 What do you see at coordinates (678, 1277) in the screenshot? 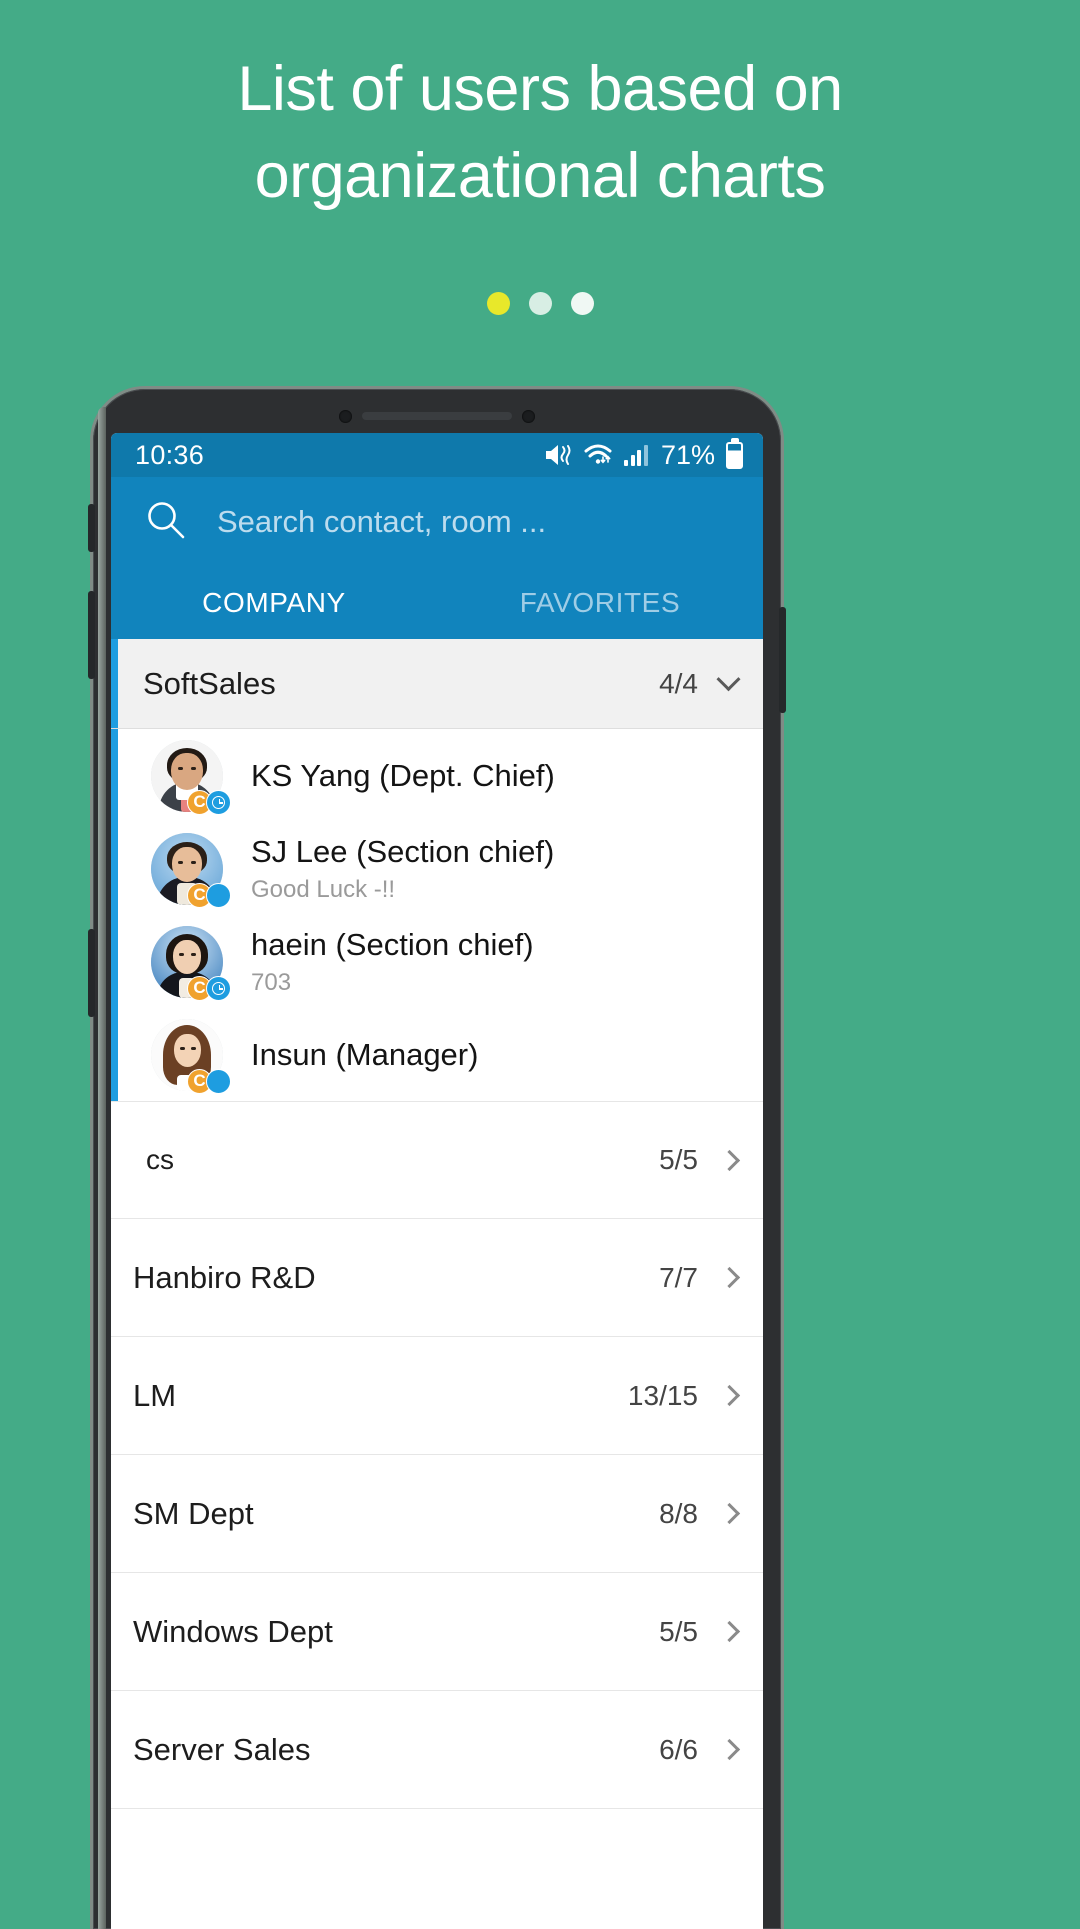
I see `department-member-count: 7/7` at bounding box center [678, 1277].